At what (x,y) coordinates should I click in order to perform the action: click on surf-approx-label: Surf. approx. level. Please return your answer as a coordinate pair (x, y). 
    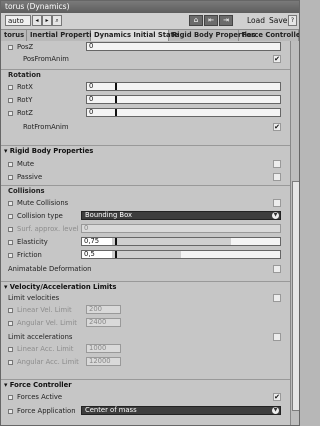
    Looking at the image, I should click on (48, 229).